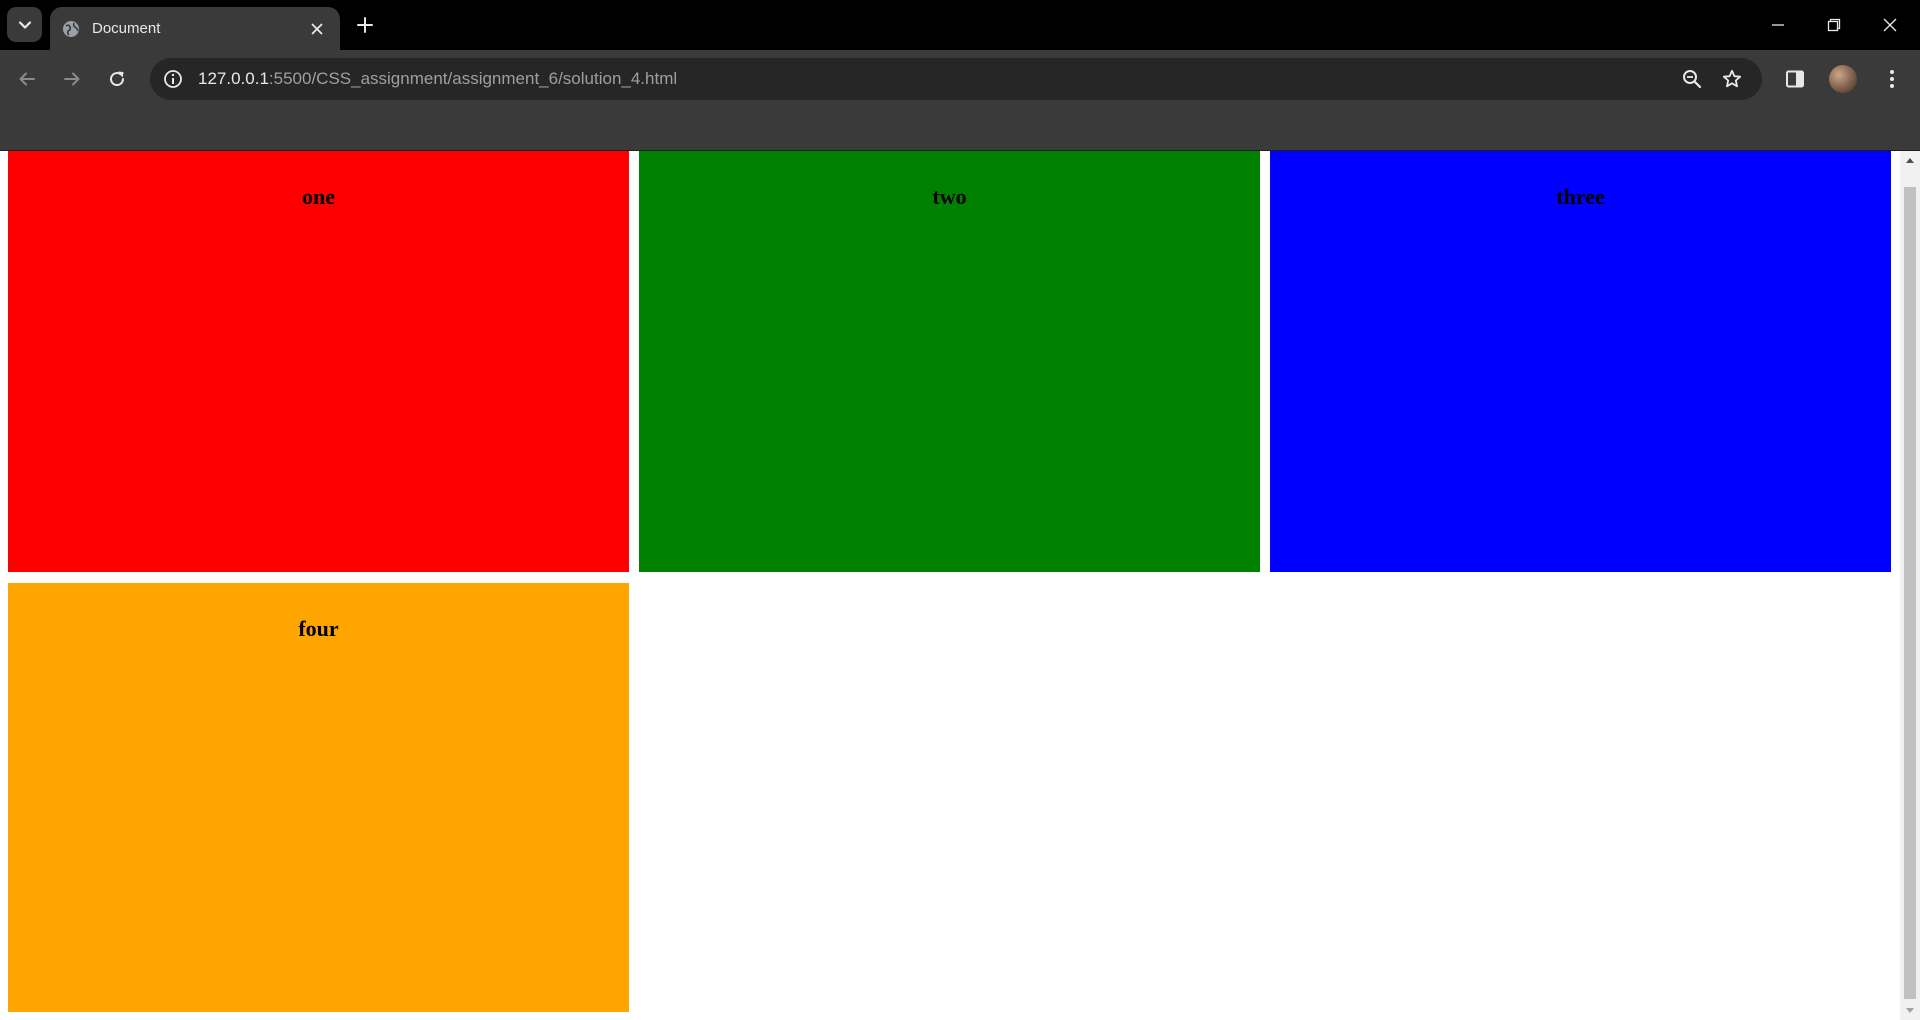  What do you see at coordinates (318, 628) in the screenshot?
I see `box-label: four` at bounding box center [318, 628].